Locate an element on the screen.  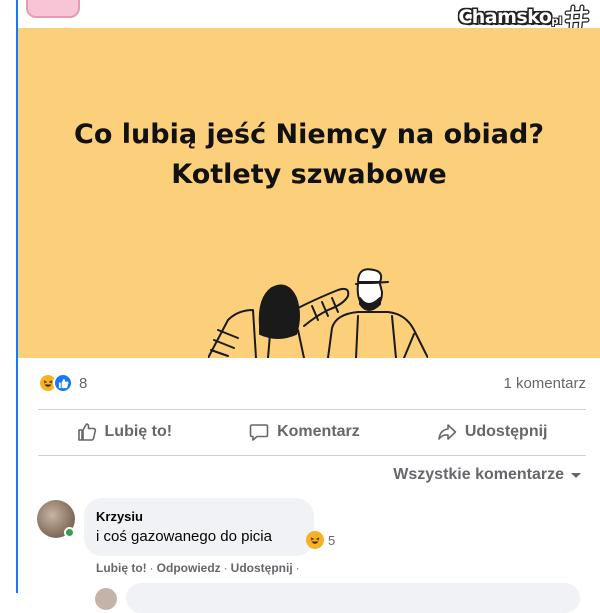
reactions-summary: 8 1 komentarz is located at coordinates (312, 383).